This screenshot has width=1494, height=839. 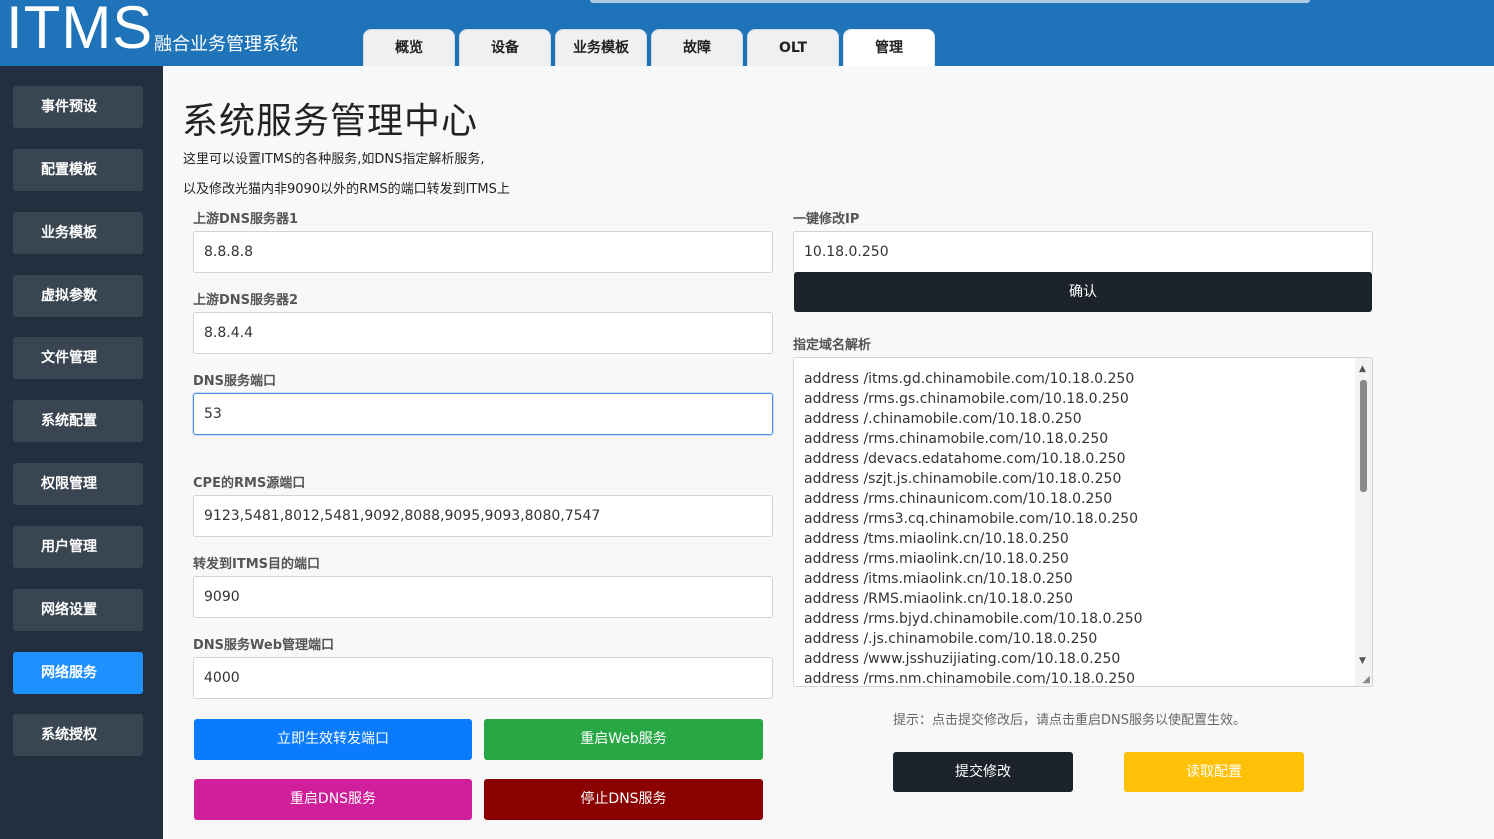 I want to click on scroll-down-arrow-icon: ▼, so click(x=1362, y=661).